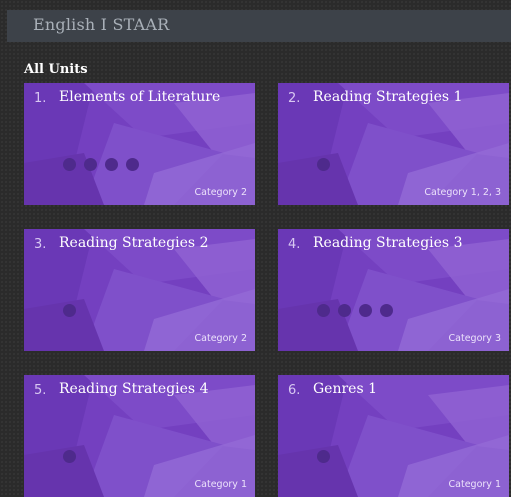 Image resolution: width=511 pixels, height=497 pixels. Describe the element at coordinates (294, 98) in the screenshot. I see `unit-number: 2.` at that location.